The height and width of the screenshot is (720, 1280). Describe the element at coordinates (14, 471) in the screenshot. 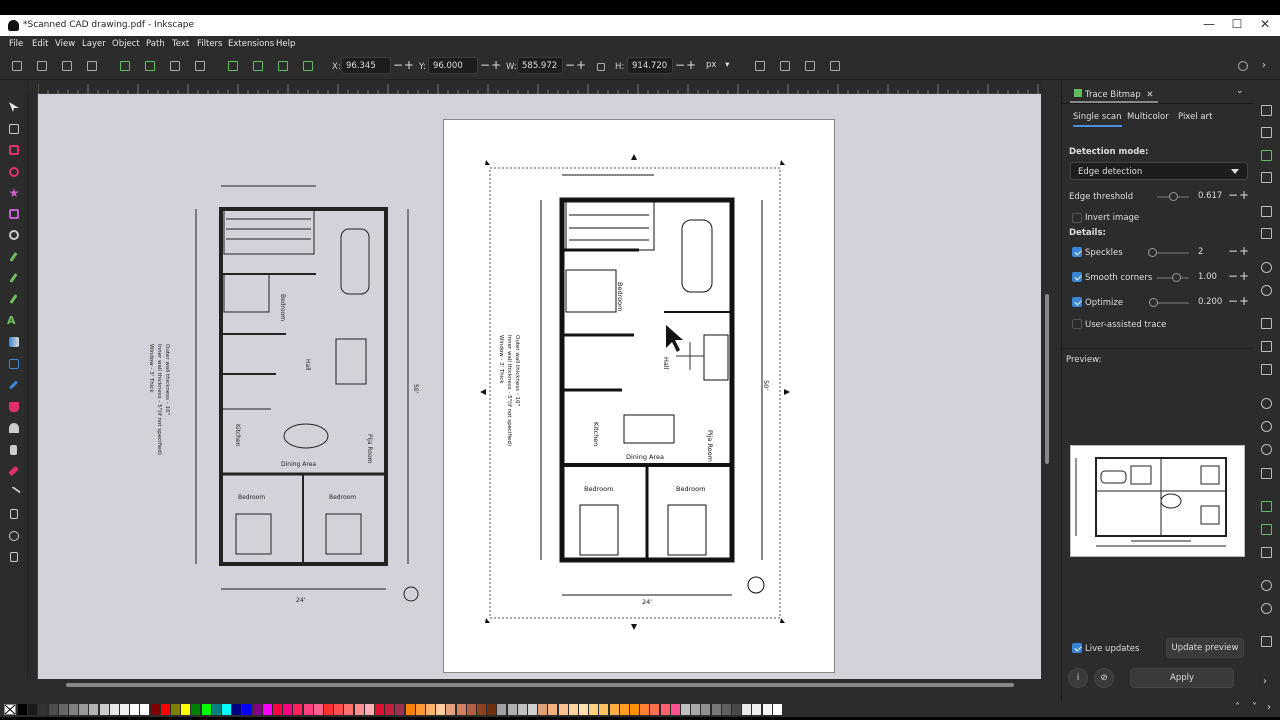

I see `eraser-tool-icon` at that location.